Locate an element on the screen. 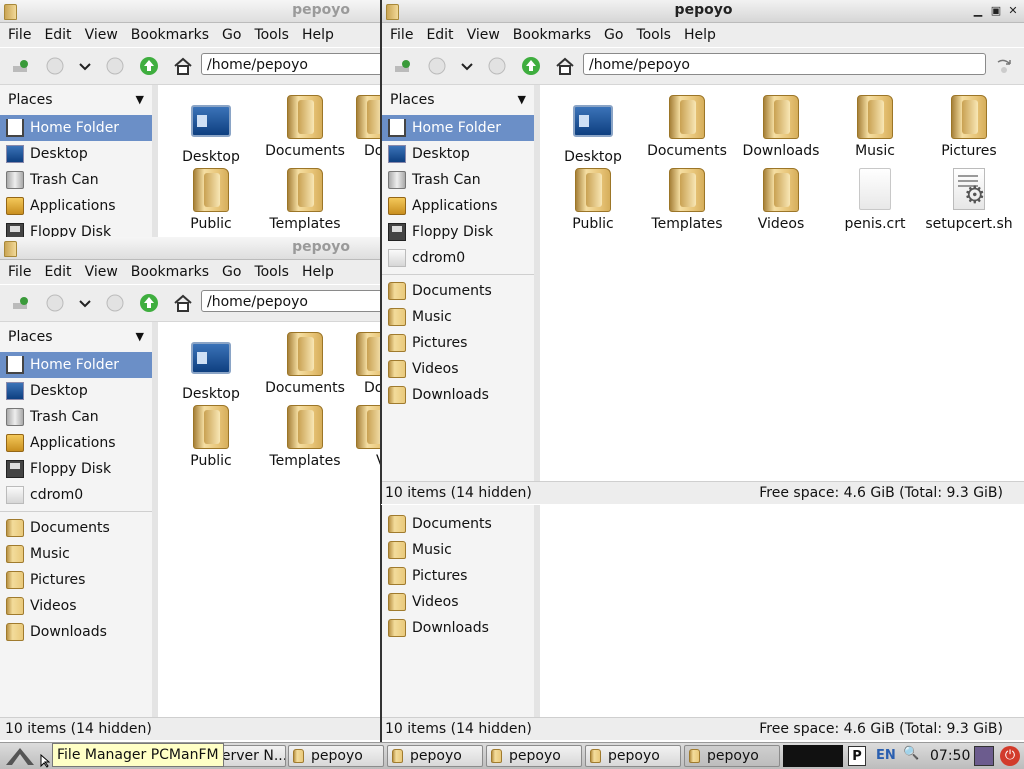 The height and width of the screenshot is (769, 1024). power-icon: ⏻ is located at coordinates (1010, 756).